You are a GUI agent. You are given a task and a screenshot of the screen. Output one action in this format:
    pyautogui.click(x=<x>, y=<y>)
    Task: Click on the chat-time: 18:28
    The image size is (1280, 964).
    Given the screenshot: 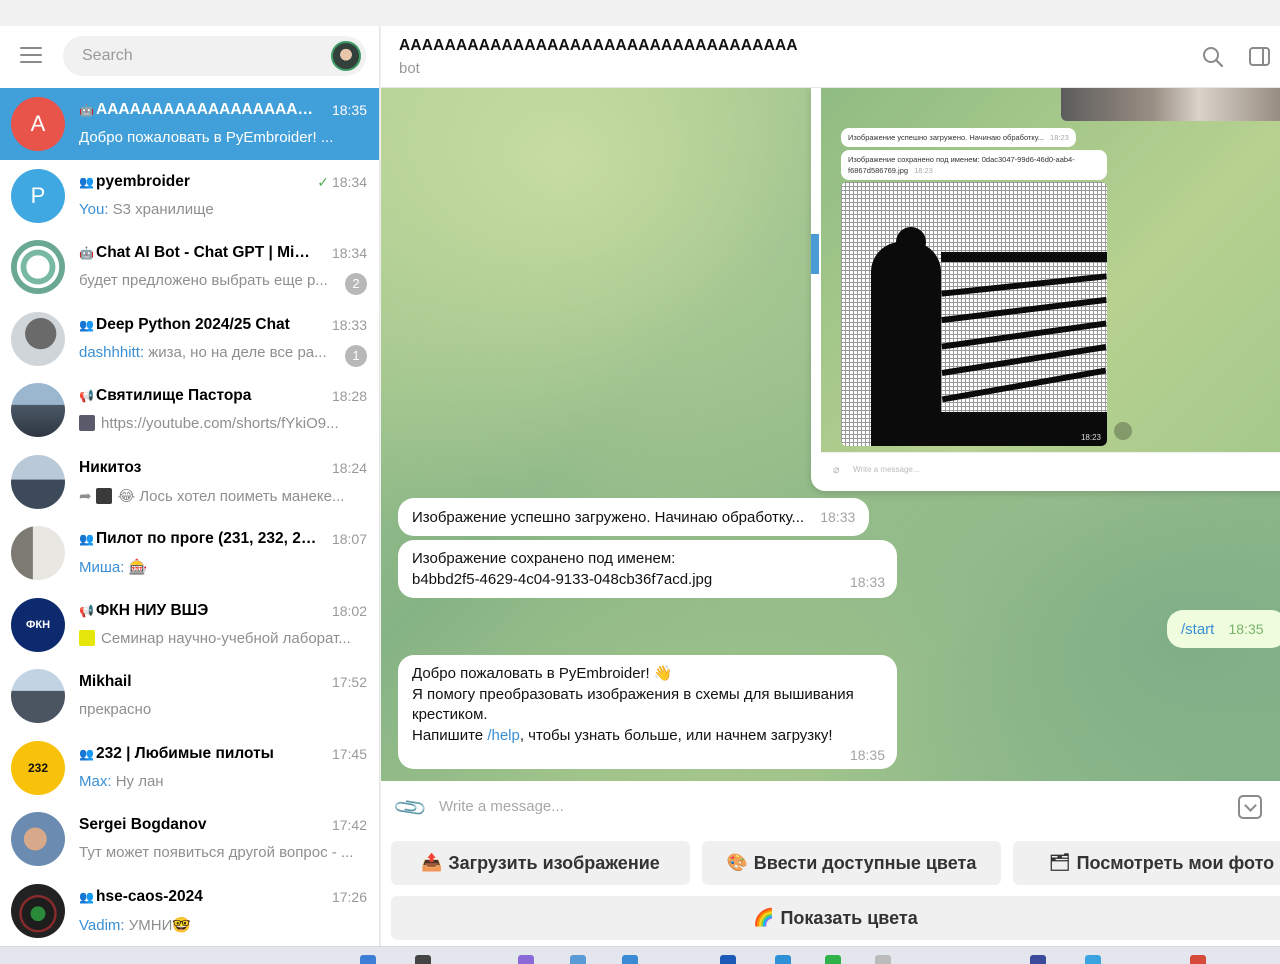 What is the action you would take?
    pyautogui.click(x=349, y=396)
    